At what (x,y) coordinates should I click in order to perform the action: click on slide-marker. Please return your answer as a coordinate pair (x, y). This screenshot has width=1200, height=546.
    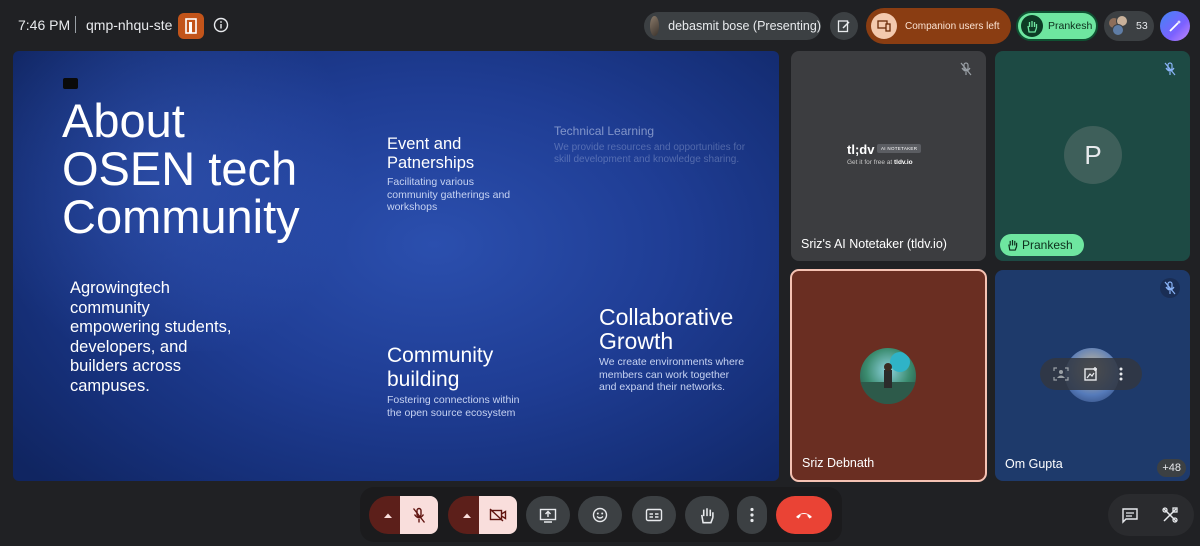
    Looking at the image, I should click on (70, 83).